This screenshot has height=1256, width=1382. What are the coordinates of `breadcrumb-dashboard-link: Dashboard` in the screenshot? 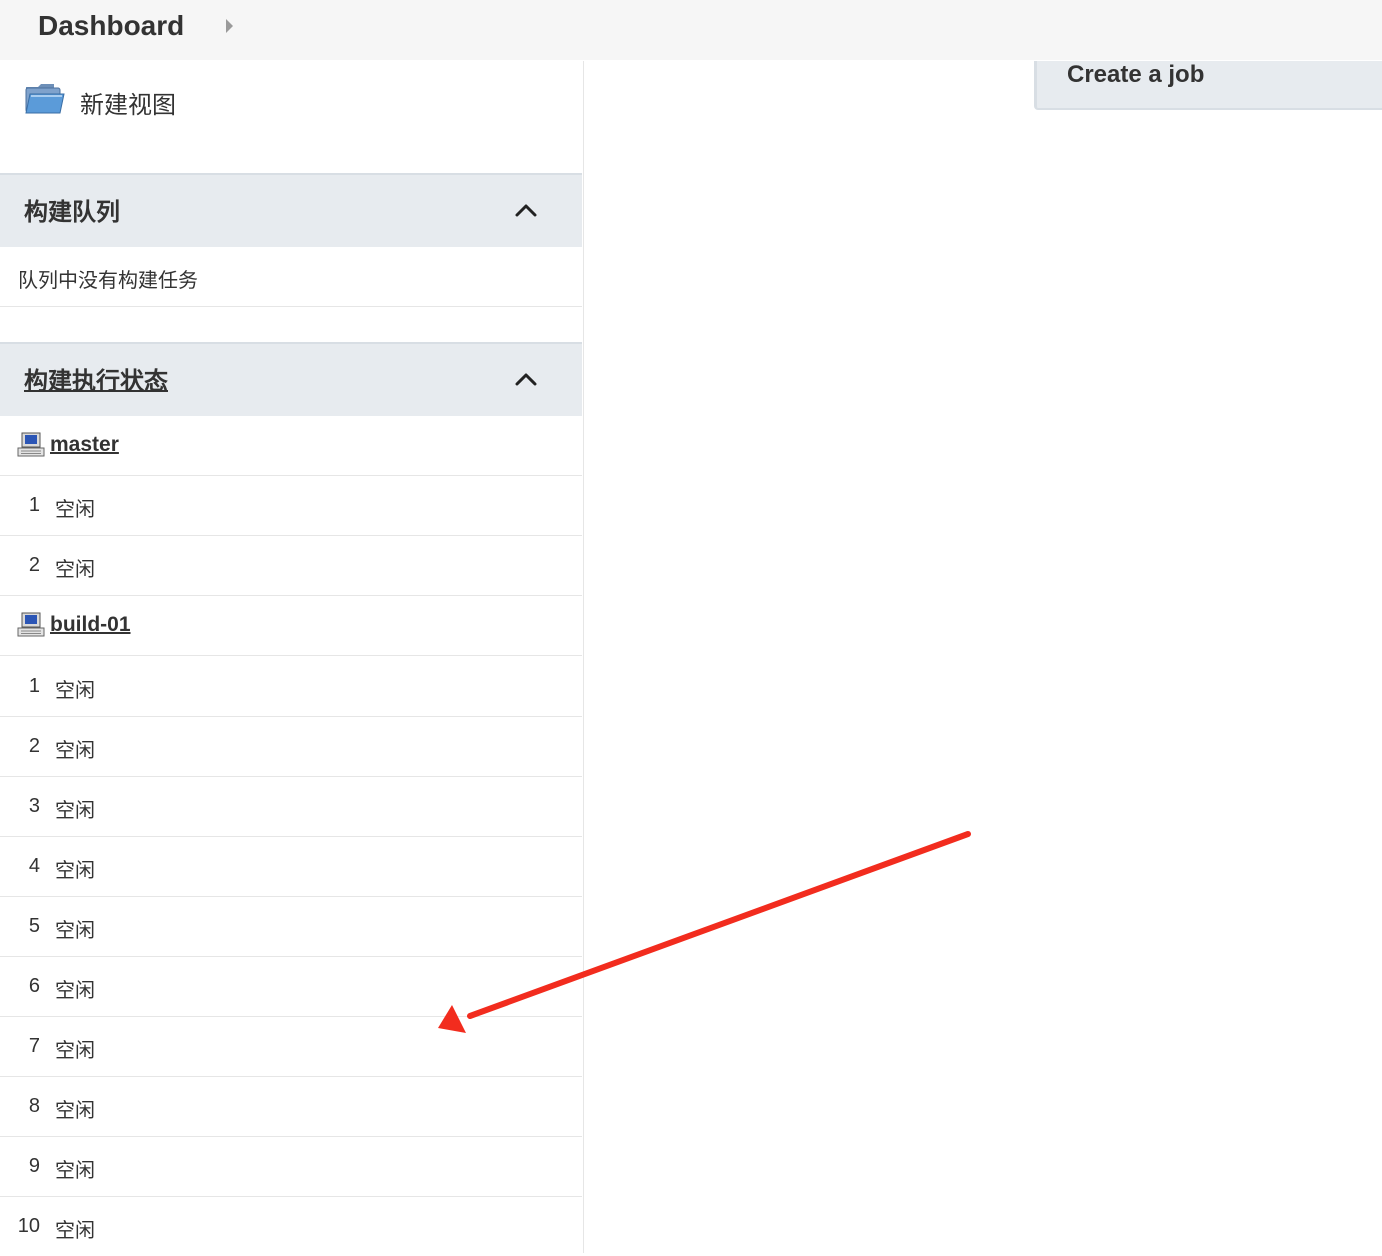 It's located at (111, 26).